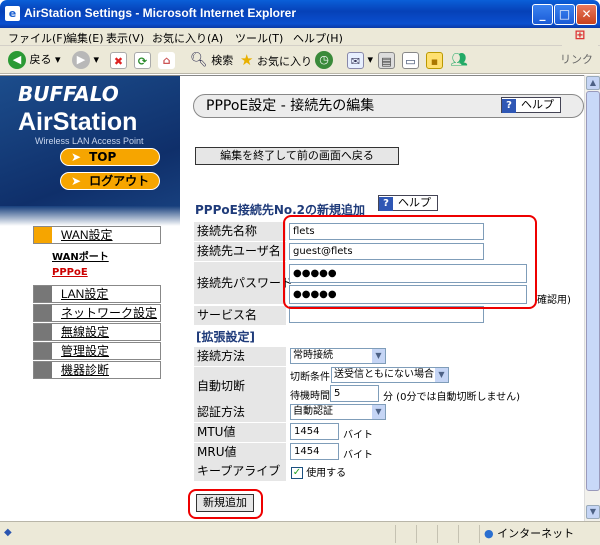  What do you see at coordinates (531, 534) in the screenshot?
I see `security-zone: ● インターネット` at bounding box center [531, 534].